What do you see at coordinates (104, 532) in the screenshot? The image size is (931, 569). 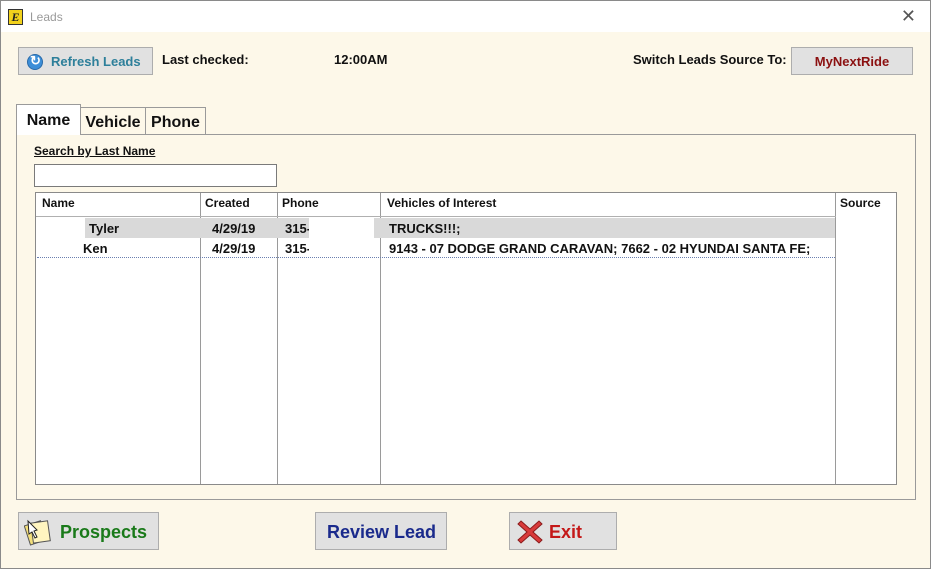 I see `prospects-label: Prospects` at bounding box center [104, 532].